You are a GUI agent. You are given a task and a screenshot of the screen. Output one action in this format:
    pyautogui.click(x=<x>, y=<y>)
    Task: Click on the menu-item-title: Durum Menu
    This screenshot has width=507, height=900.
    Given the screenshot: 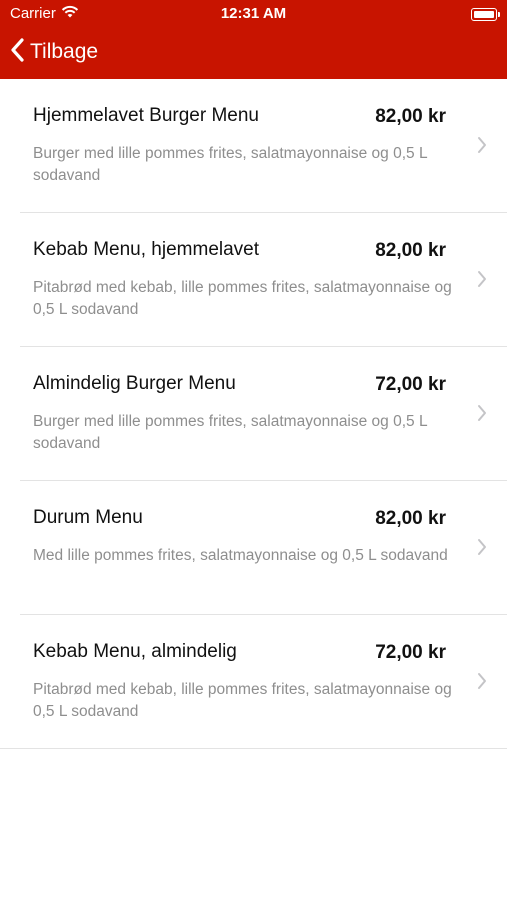 What is the action you would take?
    pyautogui.click(x=88, y=517)
    